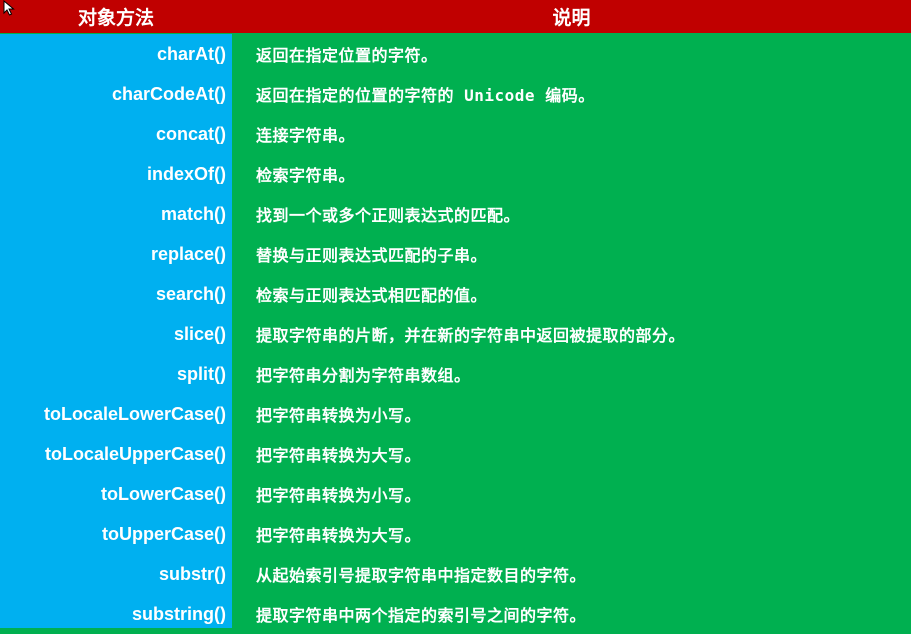 The image size is (911, 634). Describe the element at coordinates (186, 173) in the screenshot. I see `method-name: indexOf()` at that location.